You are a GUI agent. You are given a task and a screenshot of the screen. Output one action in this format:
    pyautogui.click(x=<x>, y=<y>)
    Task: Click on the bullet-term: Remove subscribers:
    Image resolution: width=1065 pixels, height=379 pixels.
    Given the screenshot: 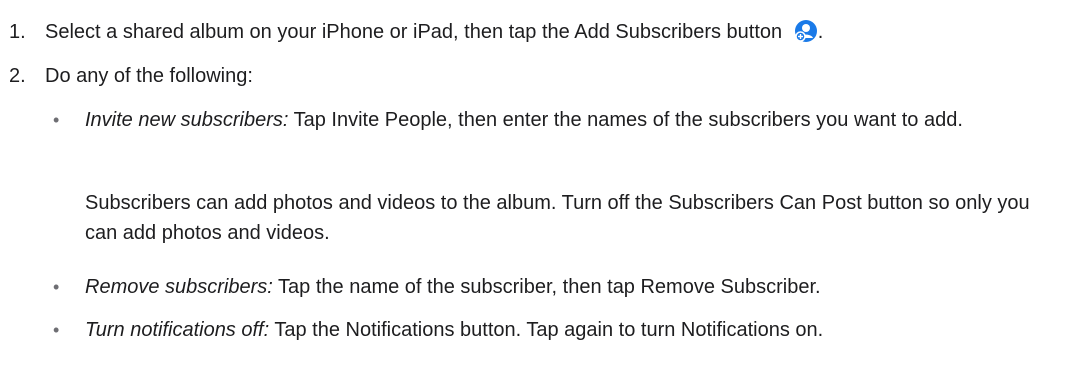 What is the action you would take?
    pyautogui.click(x=179, y=287)
    